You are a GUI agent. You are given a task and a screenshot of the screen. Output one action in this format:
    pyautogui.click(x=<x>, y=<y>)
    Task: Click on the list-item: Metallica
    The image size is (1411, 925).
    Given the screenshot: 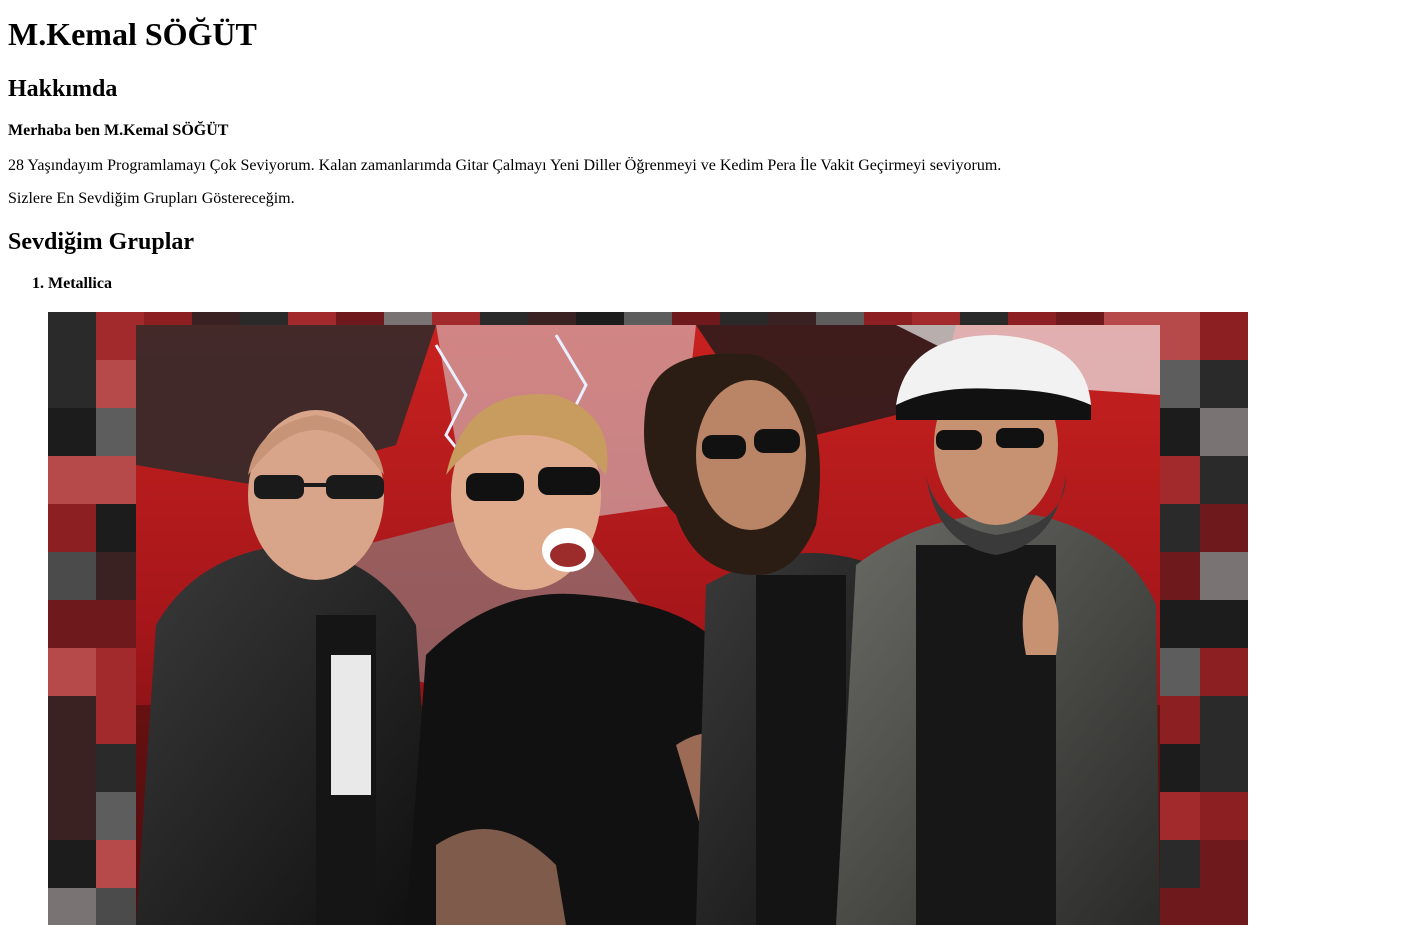 What is the action you would take?
    pyautogui.click(x=80, y=284)
    